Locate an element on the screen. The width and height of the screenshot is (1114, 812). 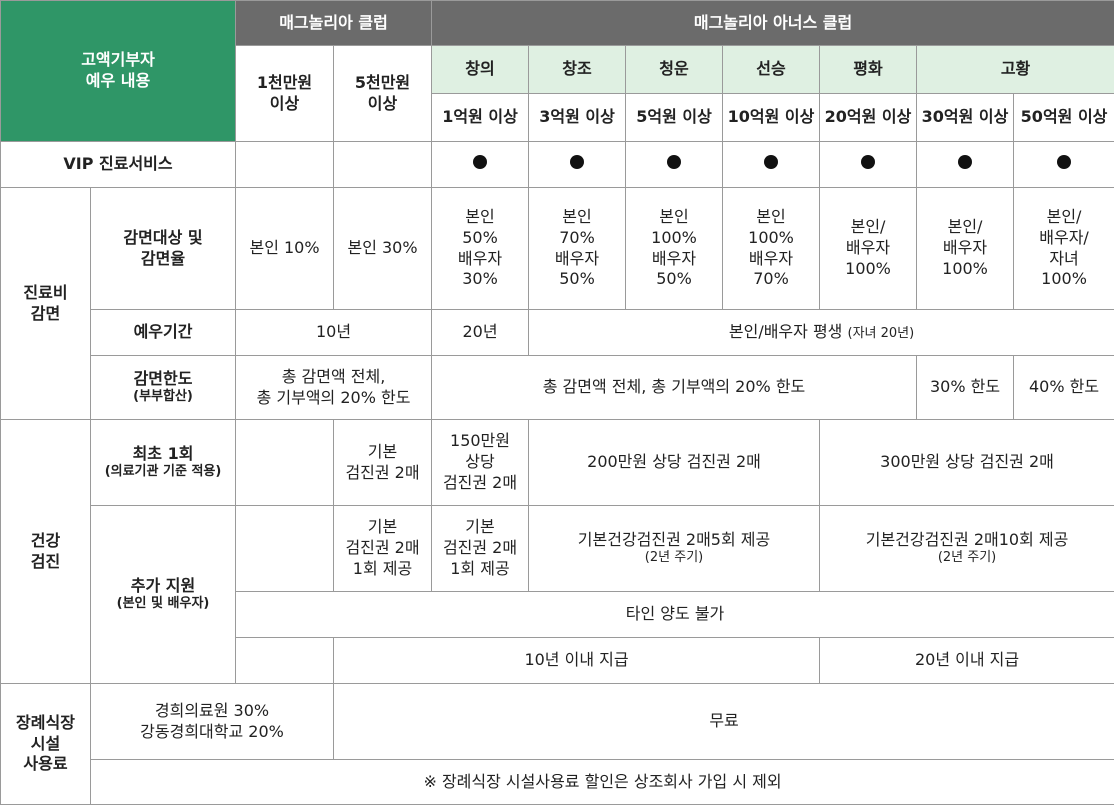
funeral-free: 무료 is located at coordinates (723, 721).